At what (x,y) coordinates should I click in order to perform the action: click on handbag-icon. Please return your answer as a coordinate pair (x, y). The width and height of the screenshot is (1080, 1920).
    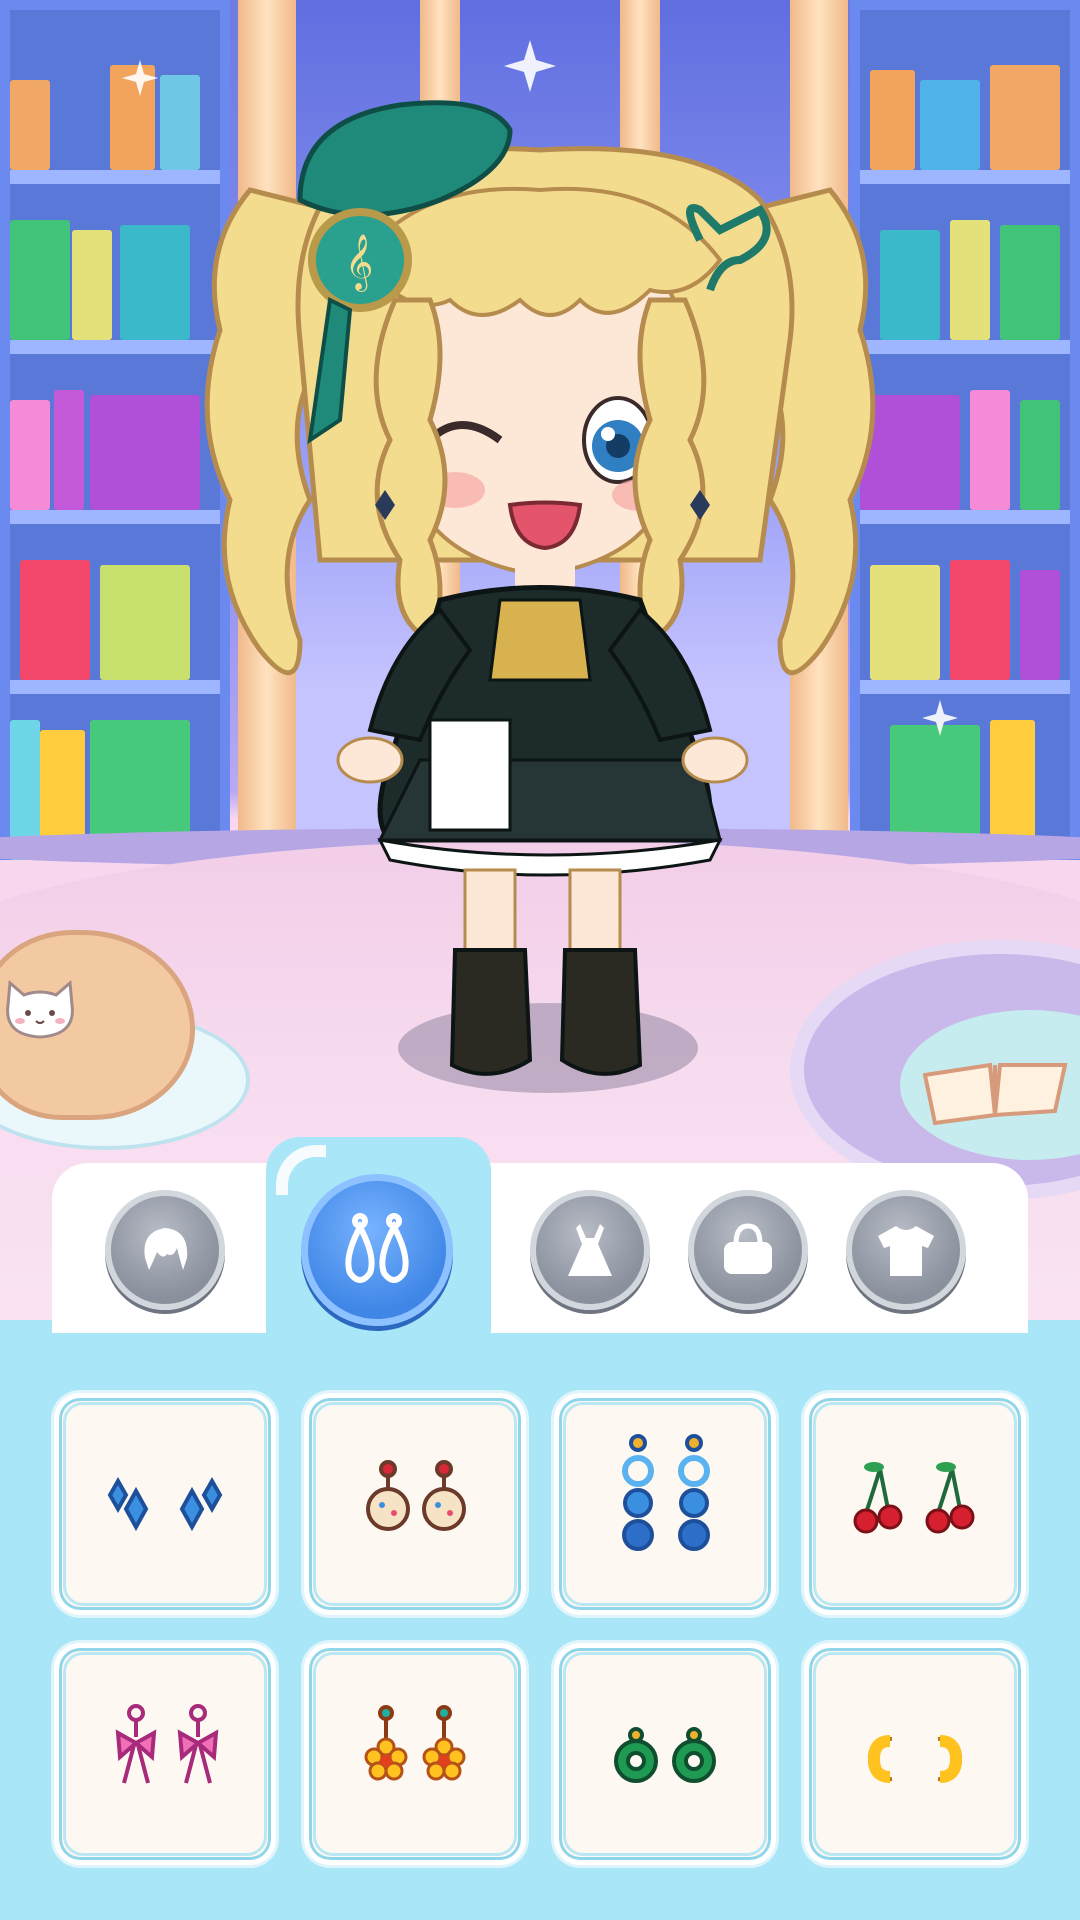
    Looking at the image, I should click on (748, 1248).